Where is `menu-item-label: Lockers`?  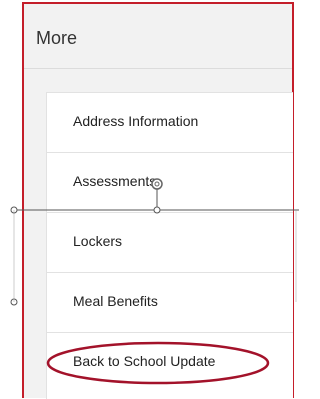 menu-item-label: Lockers is located at coordinates (98, 241).